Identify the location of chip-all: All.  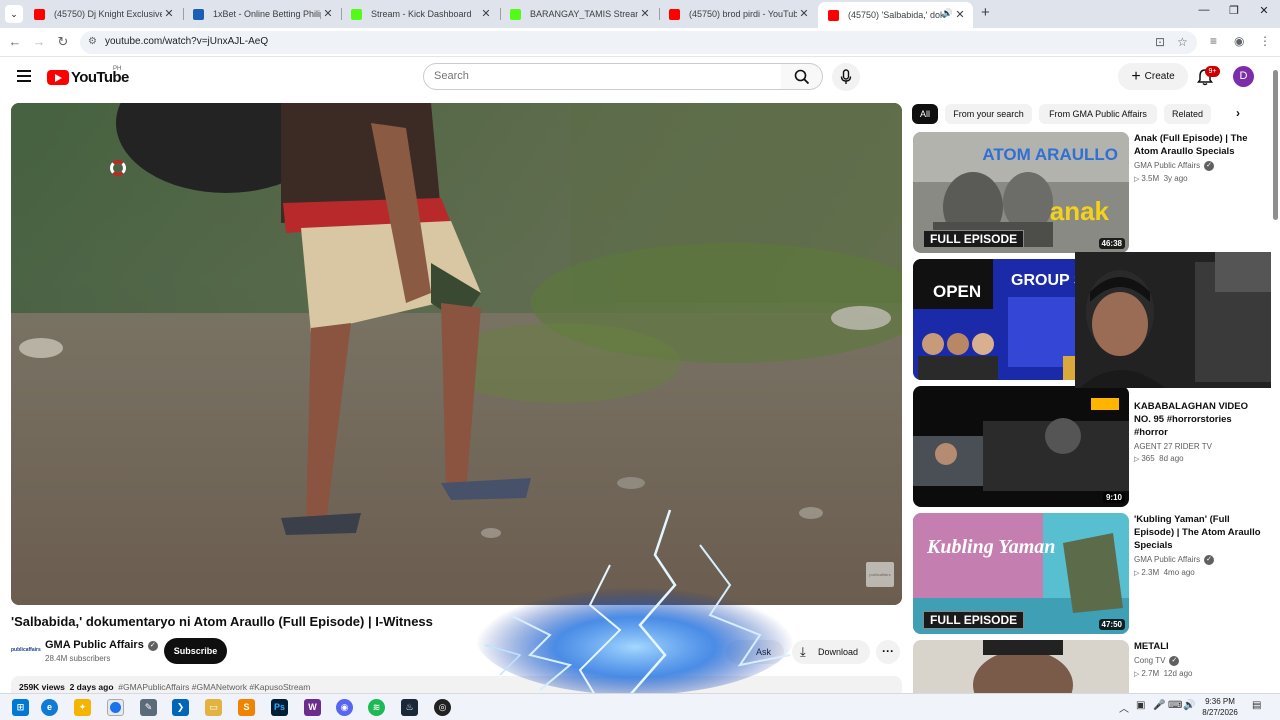
(925, 114).